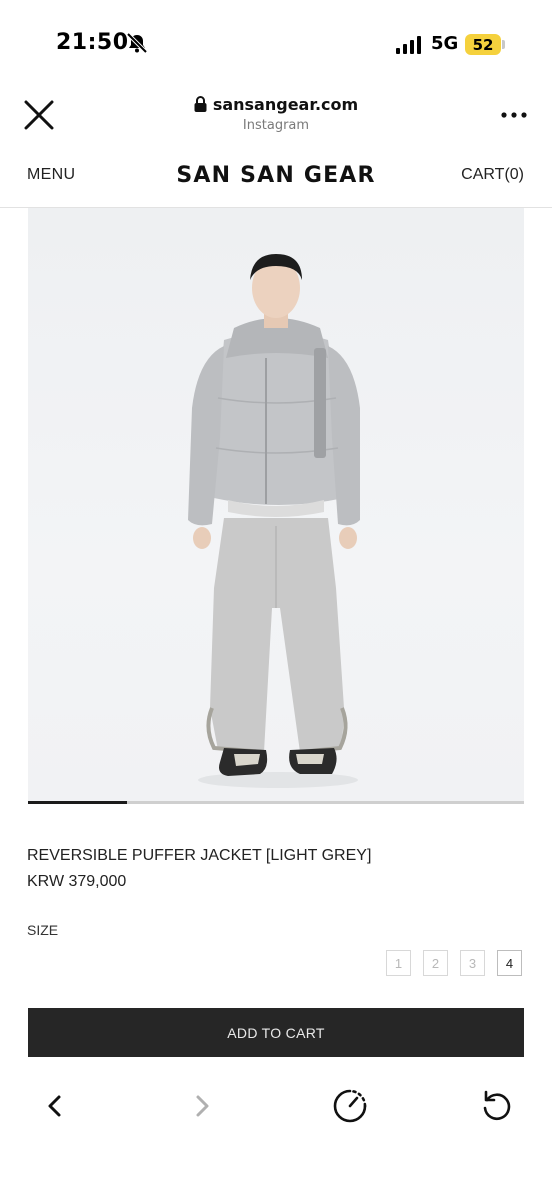 This screenshot has height=1200, width=552. Describe the element at coordinates (43, 930) in the screenshot. I see `size-label: SIZE` at that location.